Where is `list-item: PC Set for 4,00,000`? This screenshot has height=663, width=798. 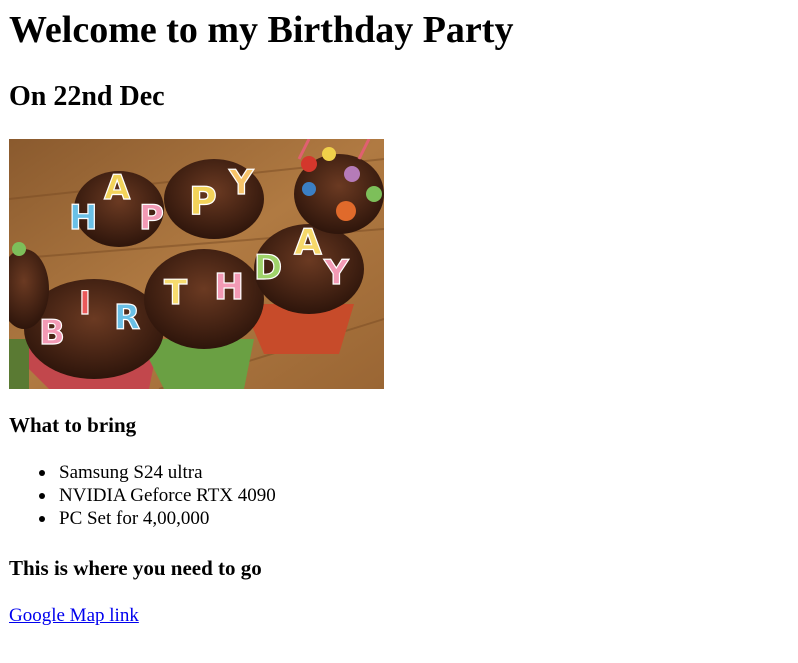 list-item: PC Set for 4,00,000 is located at coordinates (142, 518).